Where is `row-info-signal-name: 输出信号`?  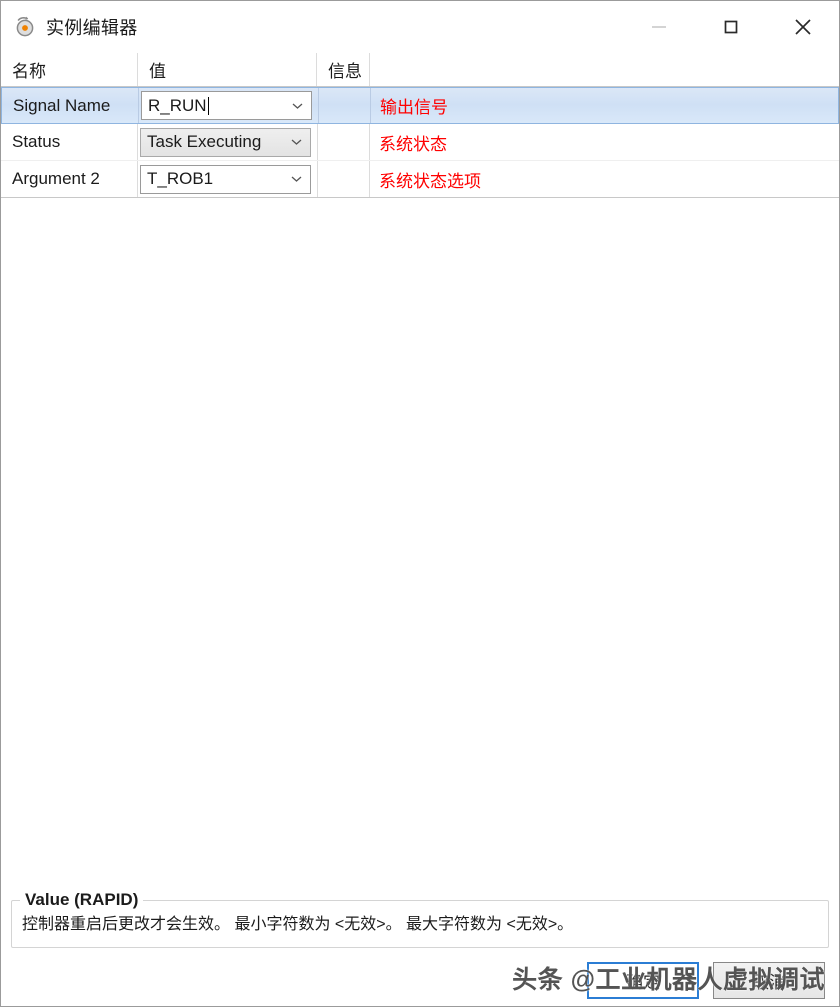
row-info-signal-name: 输出信号 is located at coordinates (414, 107).